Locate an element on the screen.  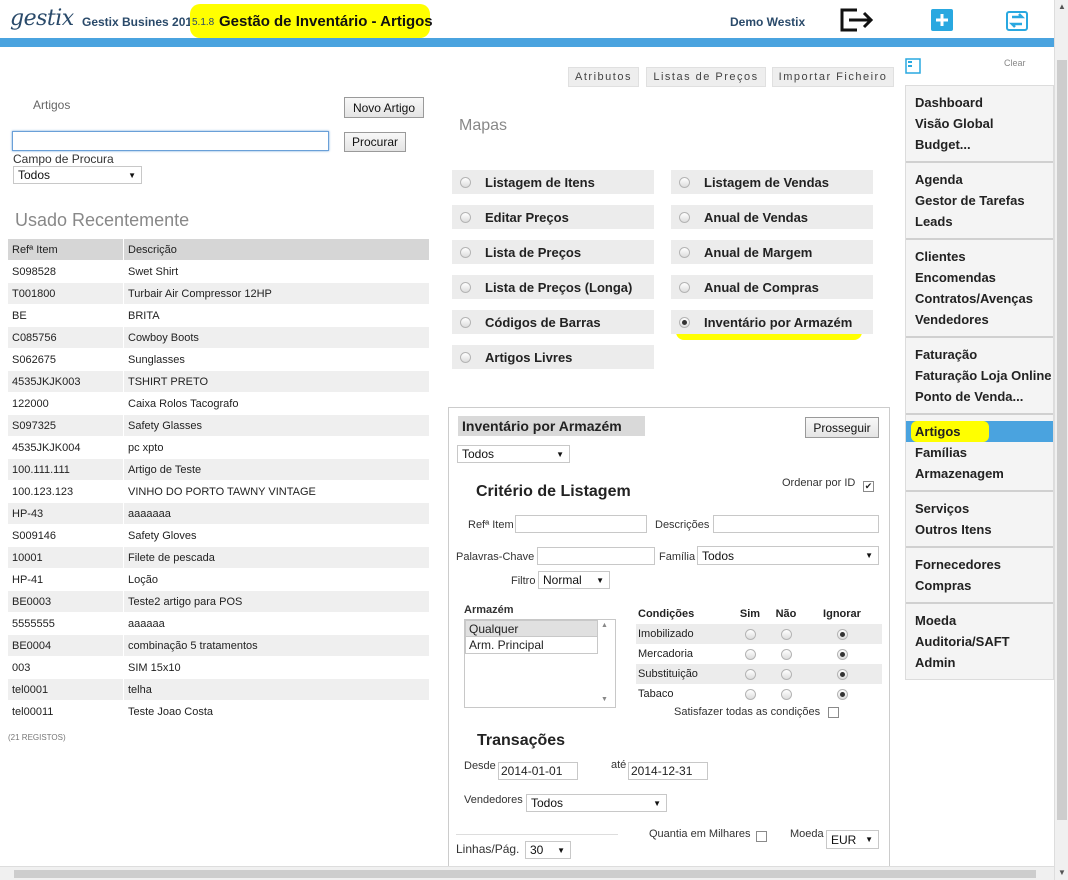
logout-icon is located at coordinates (857, 20).